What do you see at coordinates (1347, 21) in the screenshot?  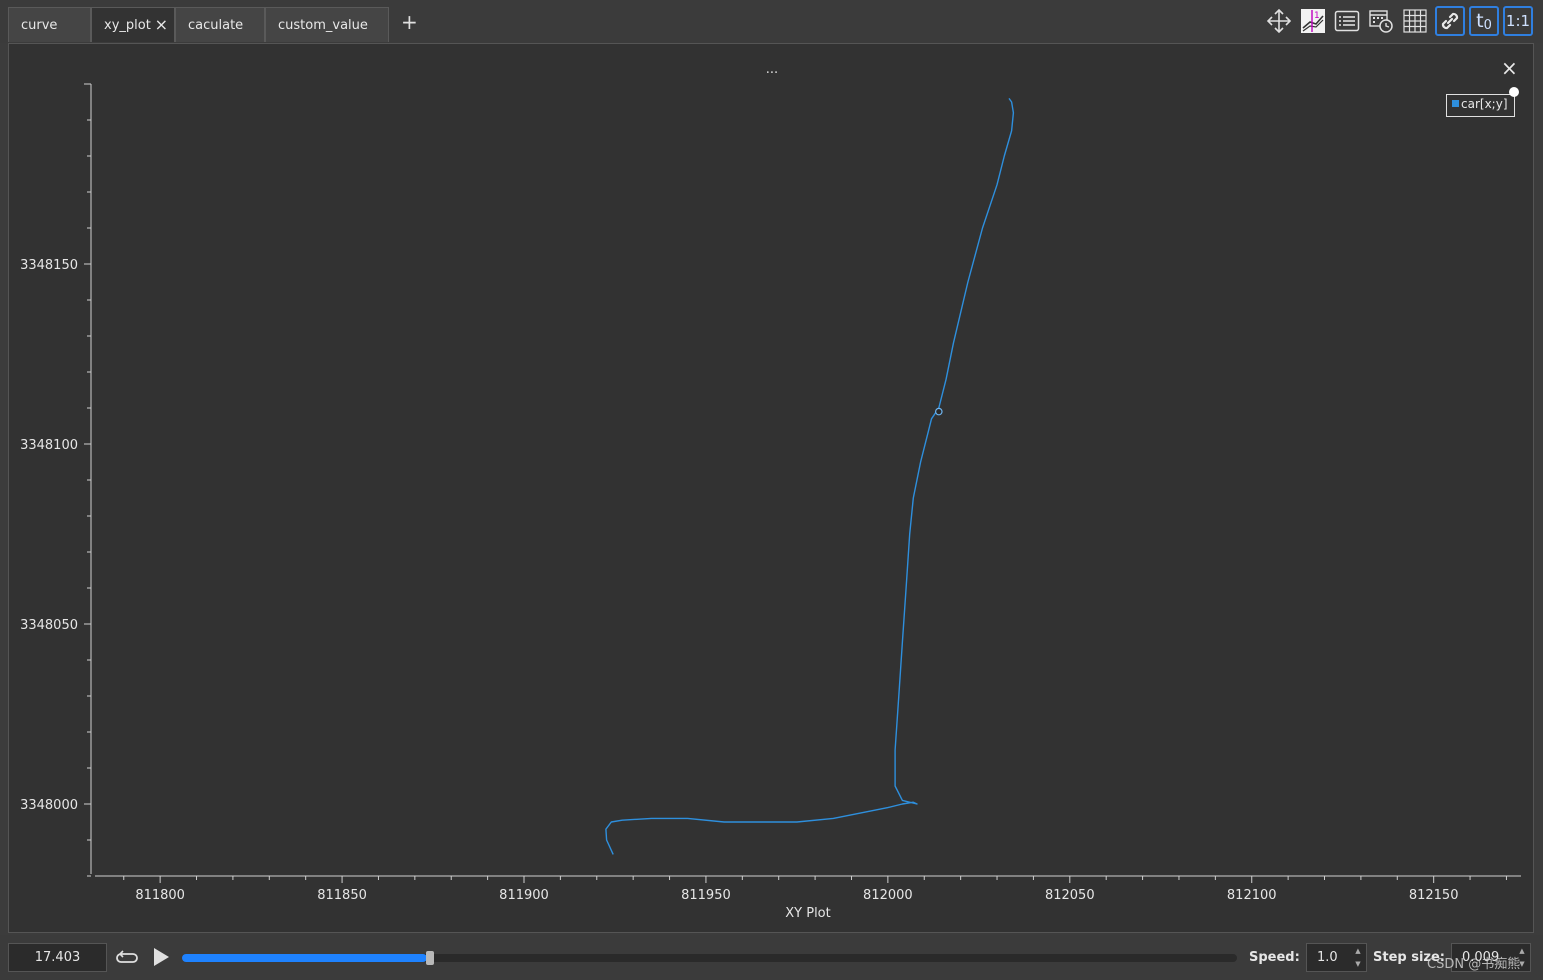 I see `list-icon` at bounding box center [1347, 21].